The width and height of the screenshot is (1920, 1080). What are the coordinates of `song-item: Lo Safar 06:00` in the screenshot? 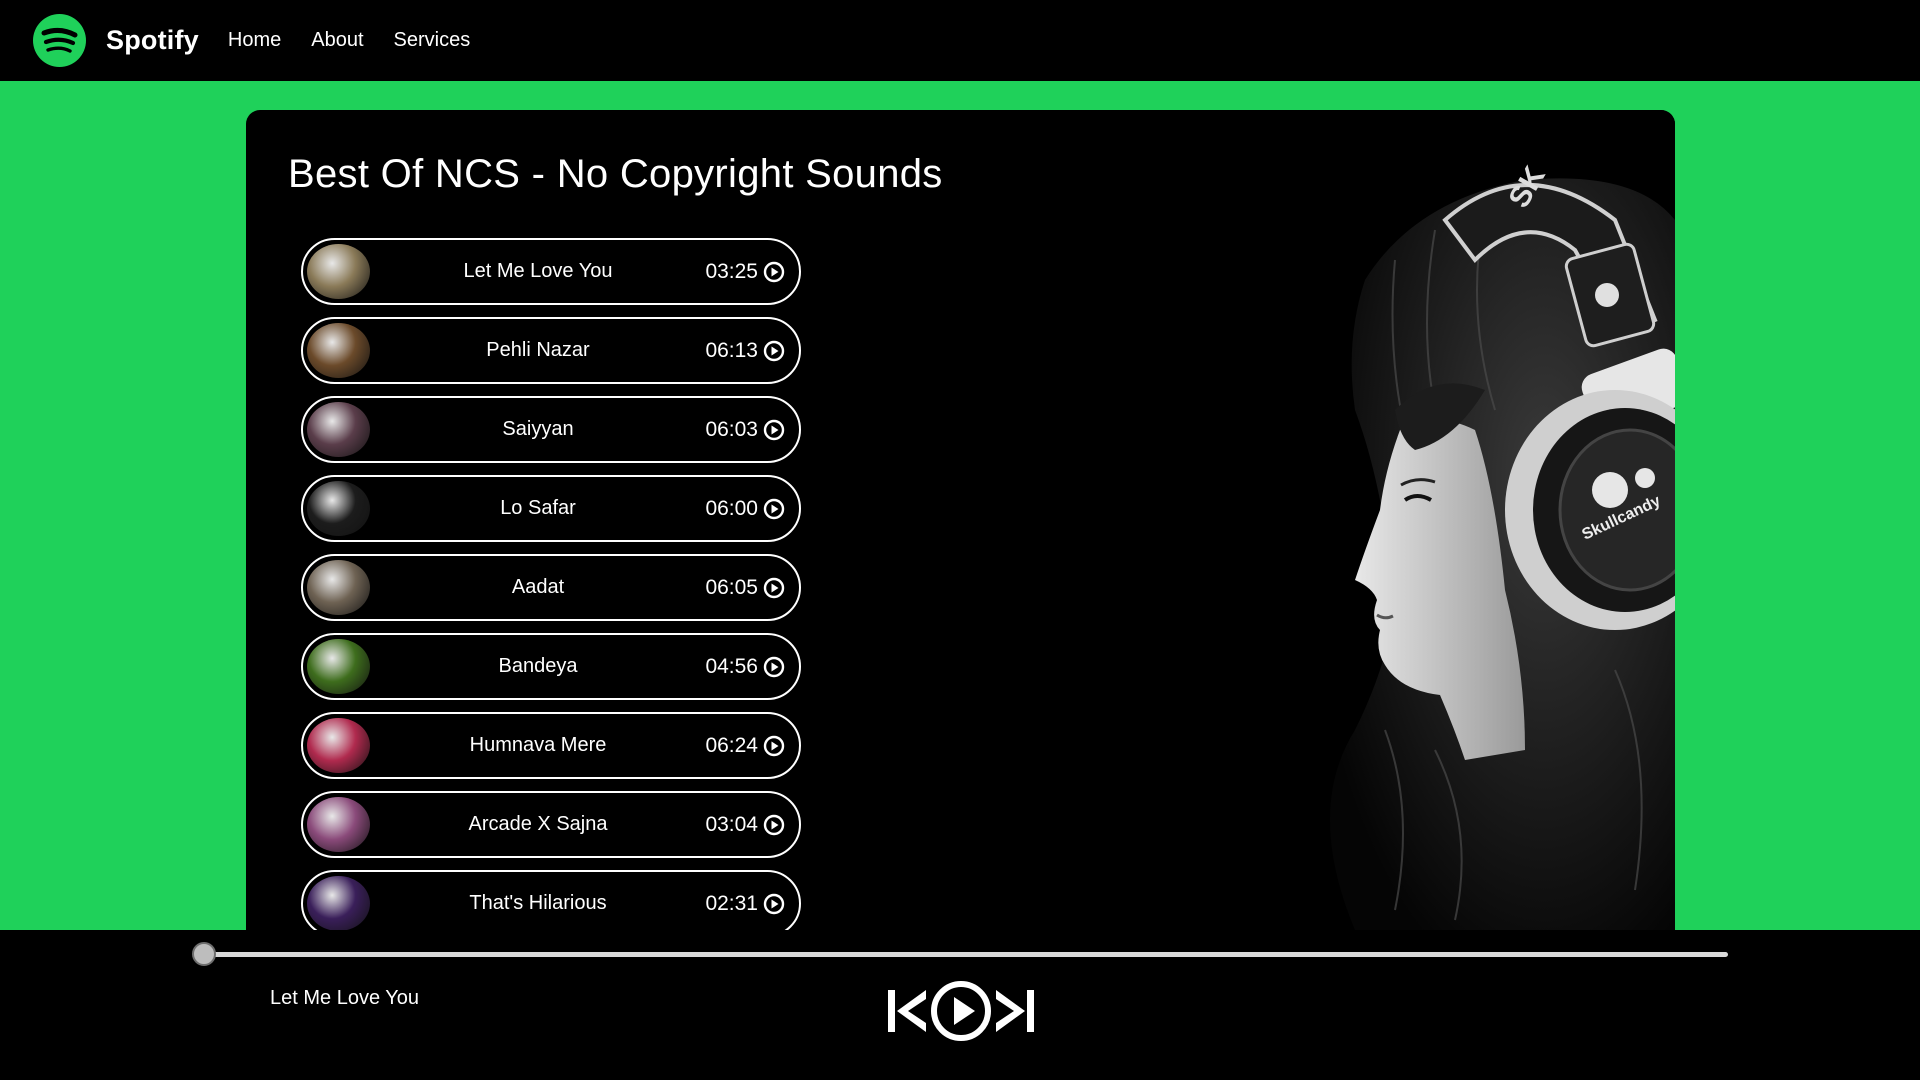 It's located at (551, 508).